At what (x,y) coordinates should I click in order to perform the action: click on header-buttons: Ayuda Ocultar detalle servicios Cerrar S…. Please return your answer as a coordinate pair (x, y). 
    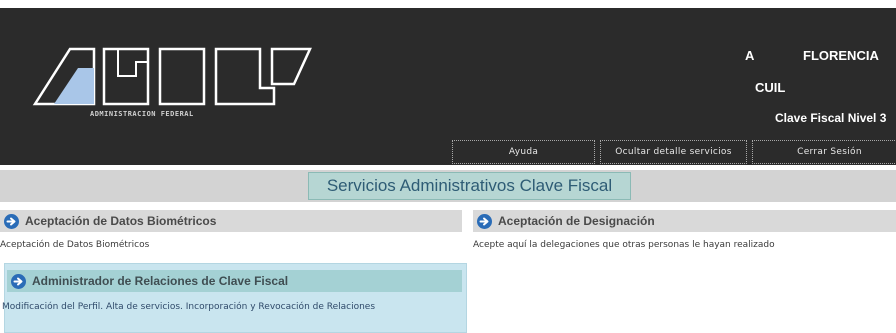
    Looking at the image, I should click on (674, 152).